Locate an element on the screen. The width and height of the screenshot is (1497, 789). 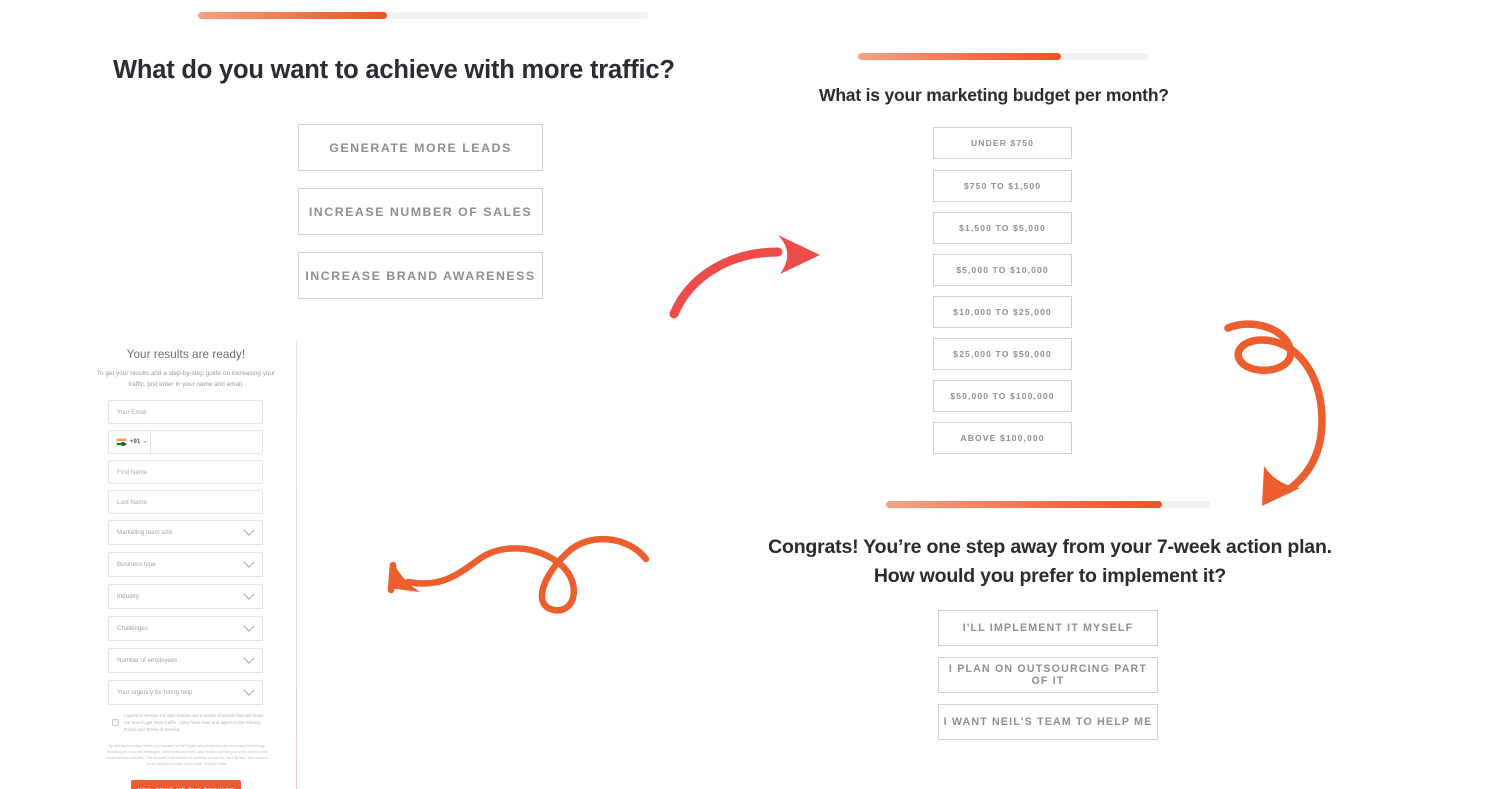
first-name-placeholder: First Name is located at coordinates (132, 472).